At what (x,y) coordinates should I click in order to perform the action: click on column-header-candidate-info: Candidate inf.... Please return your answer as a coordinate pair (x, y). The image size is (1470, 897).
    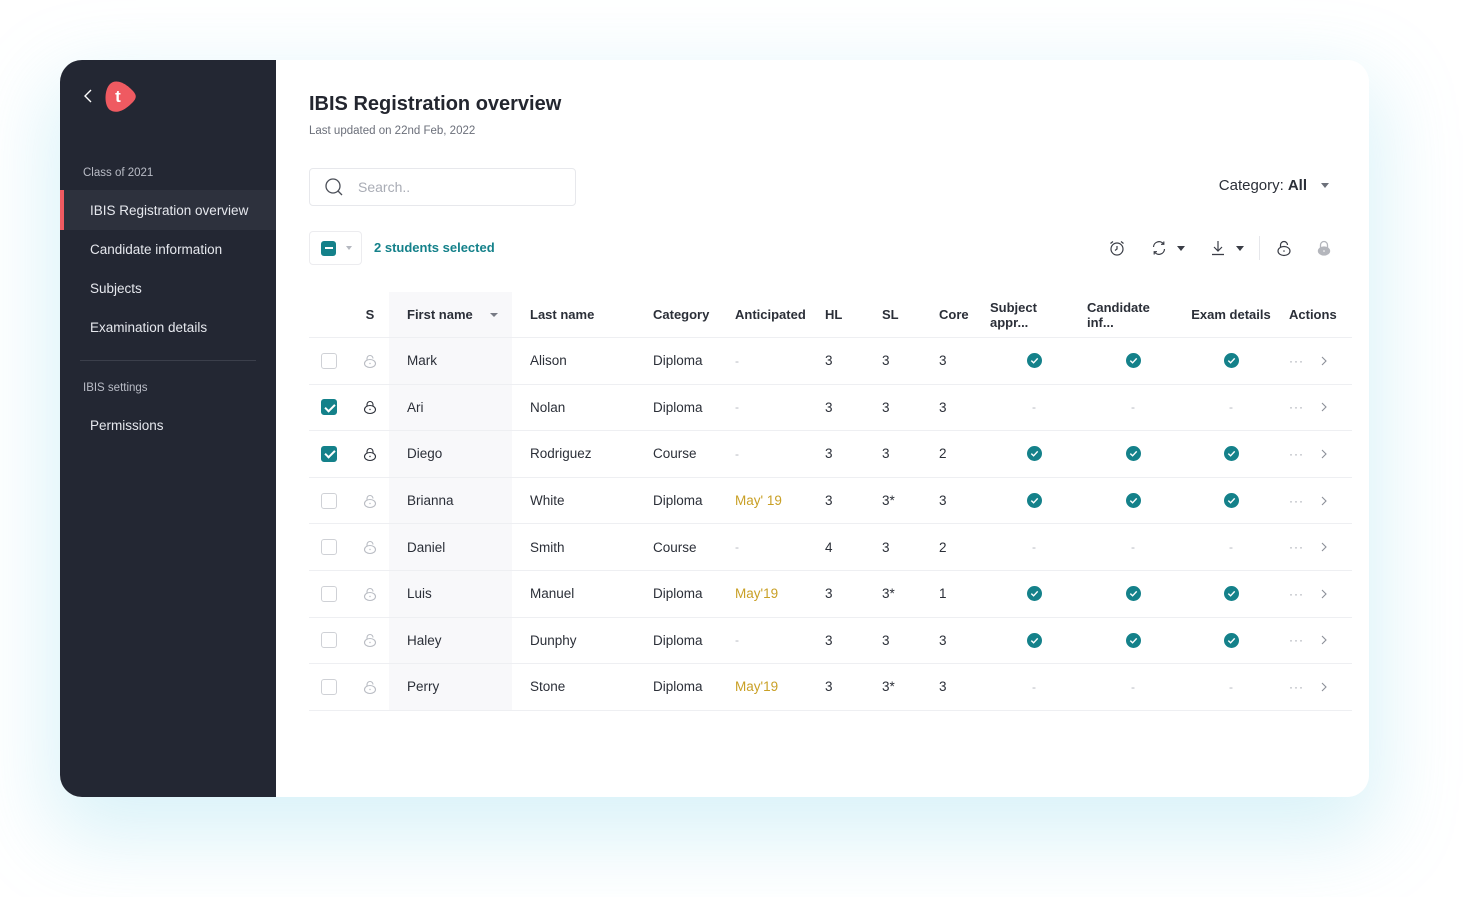
    Looking at the image, I should click on (1133, 314).